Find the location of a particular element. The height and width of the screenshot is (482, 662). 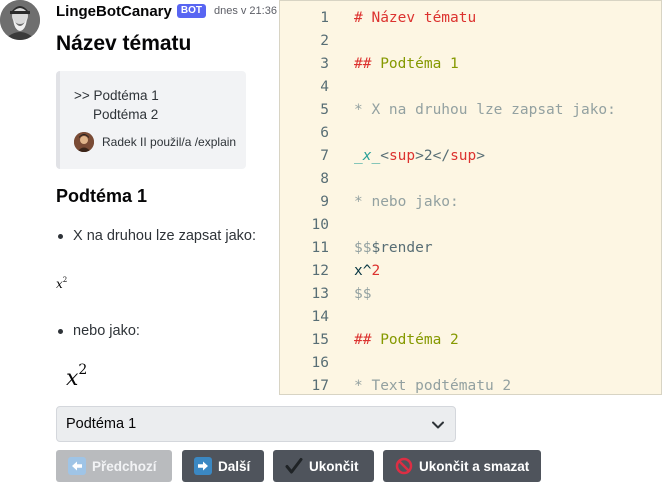

line-number: 7 is located at coordinates (324, 155).